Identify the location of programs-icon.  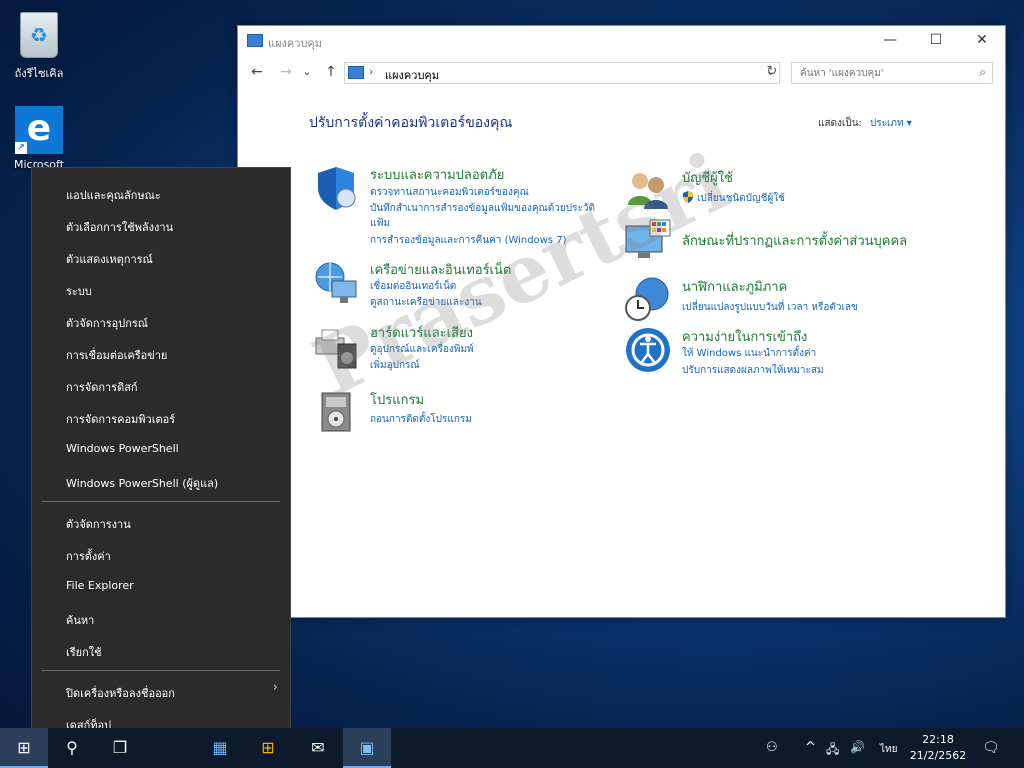
(336, 412).